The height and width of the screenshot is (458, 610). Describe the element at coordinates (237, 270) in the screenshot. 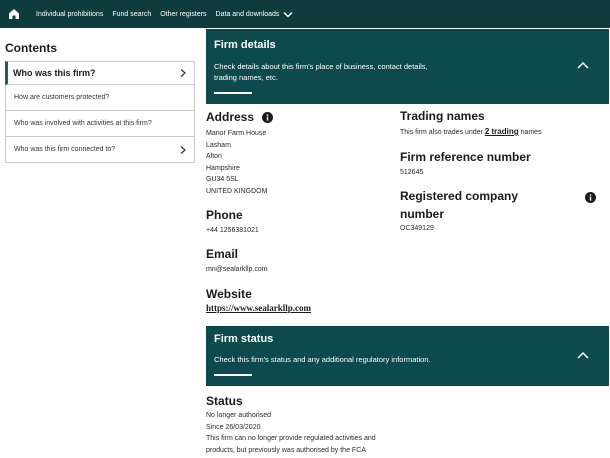

I see `email-value: mn@sealarkllp.com` at that location.